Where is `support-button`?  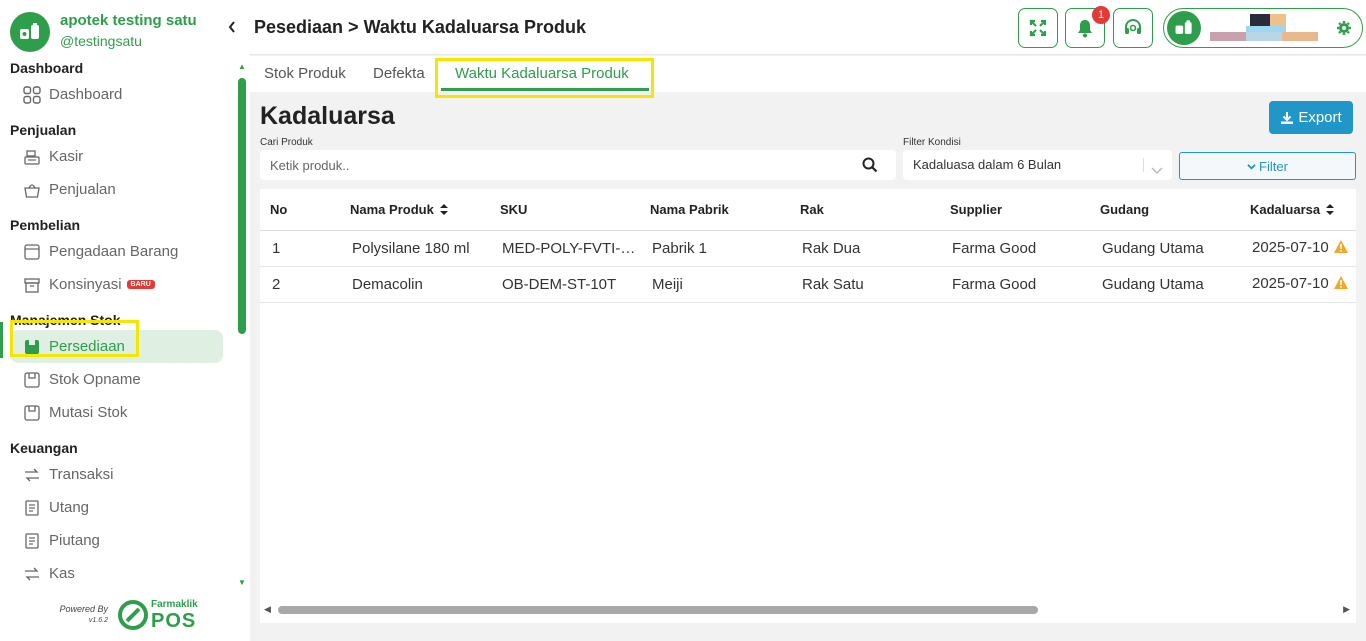
support-button is located at coordinates (1133, 28).